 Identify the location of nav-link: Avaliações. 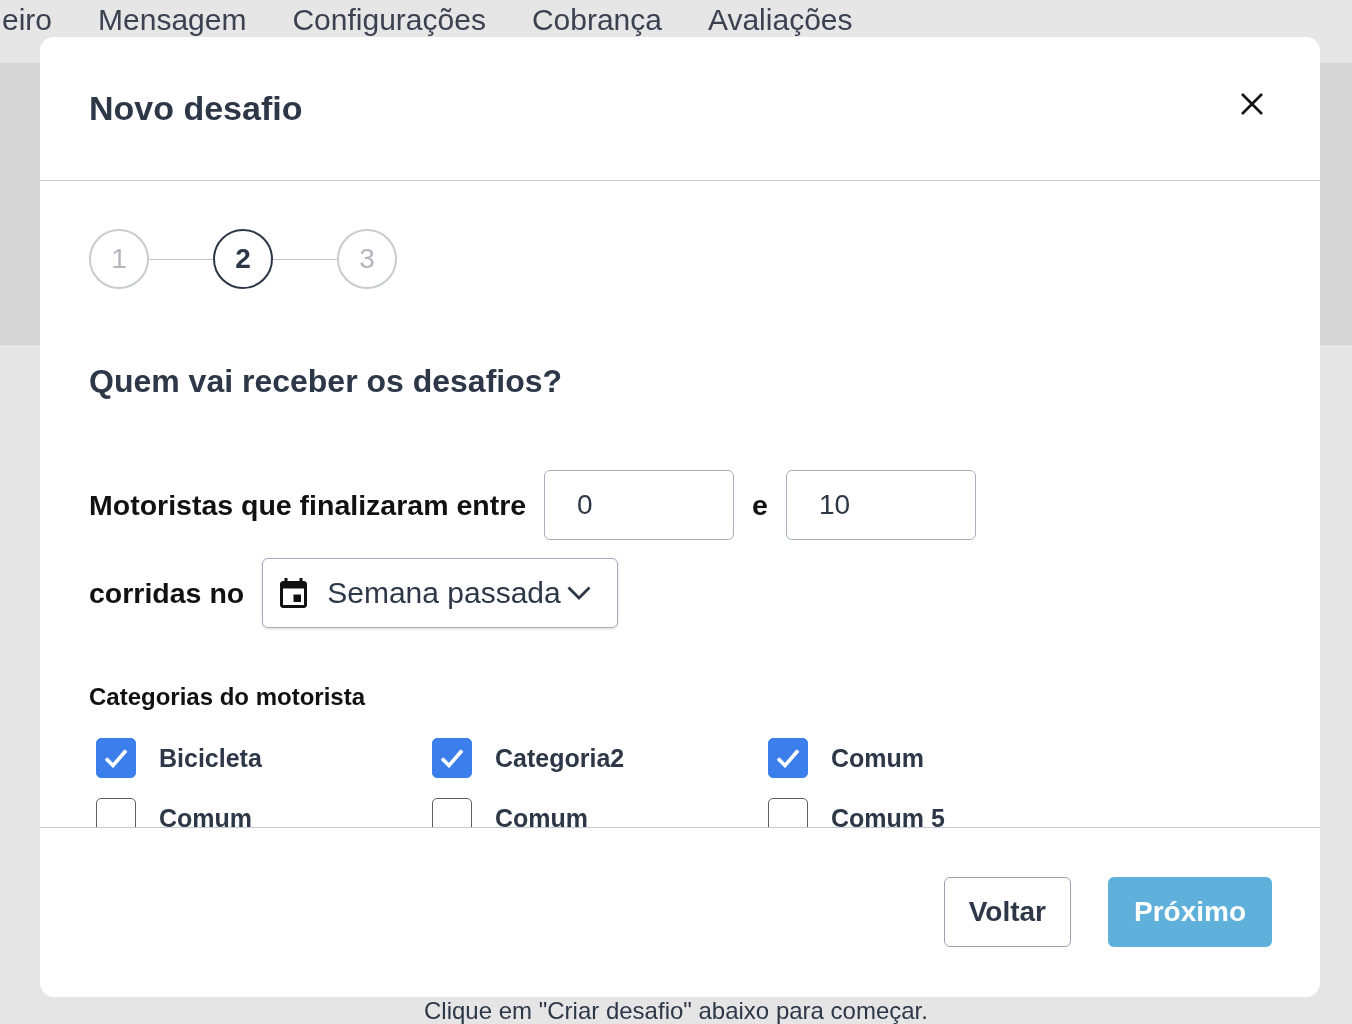
(780, 20).